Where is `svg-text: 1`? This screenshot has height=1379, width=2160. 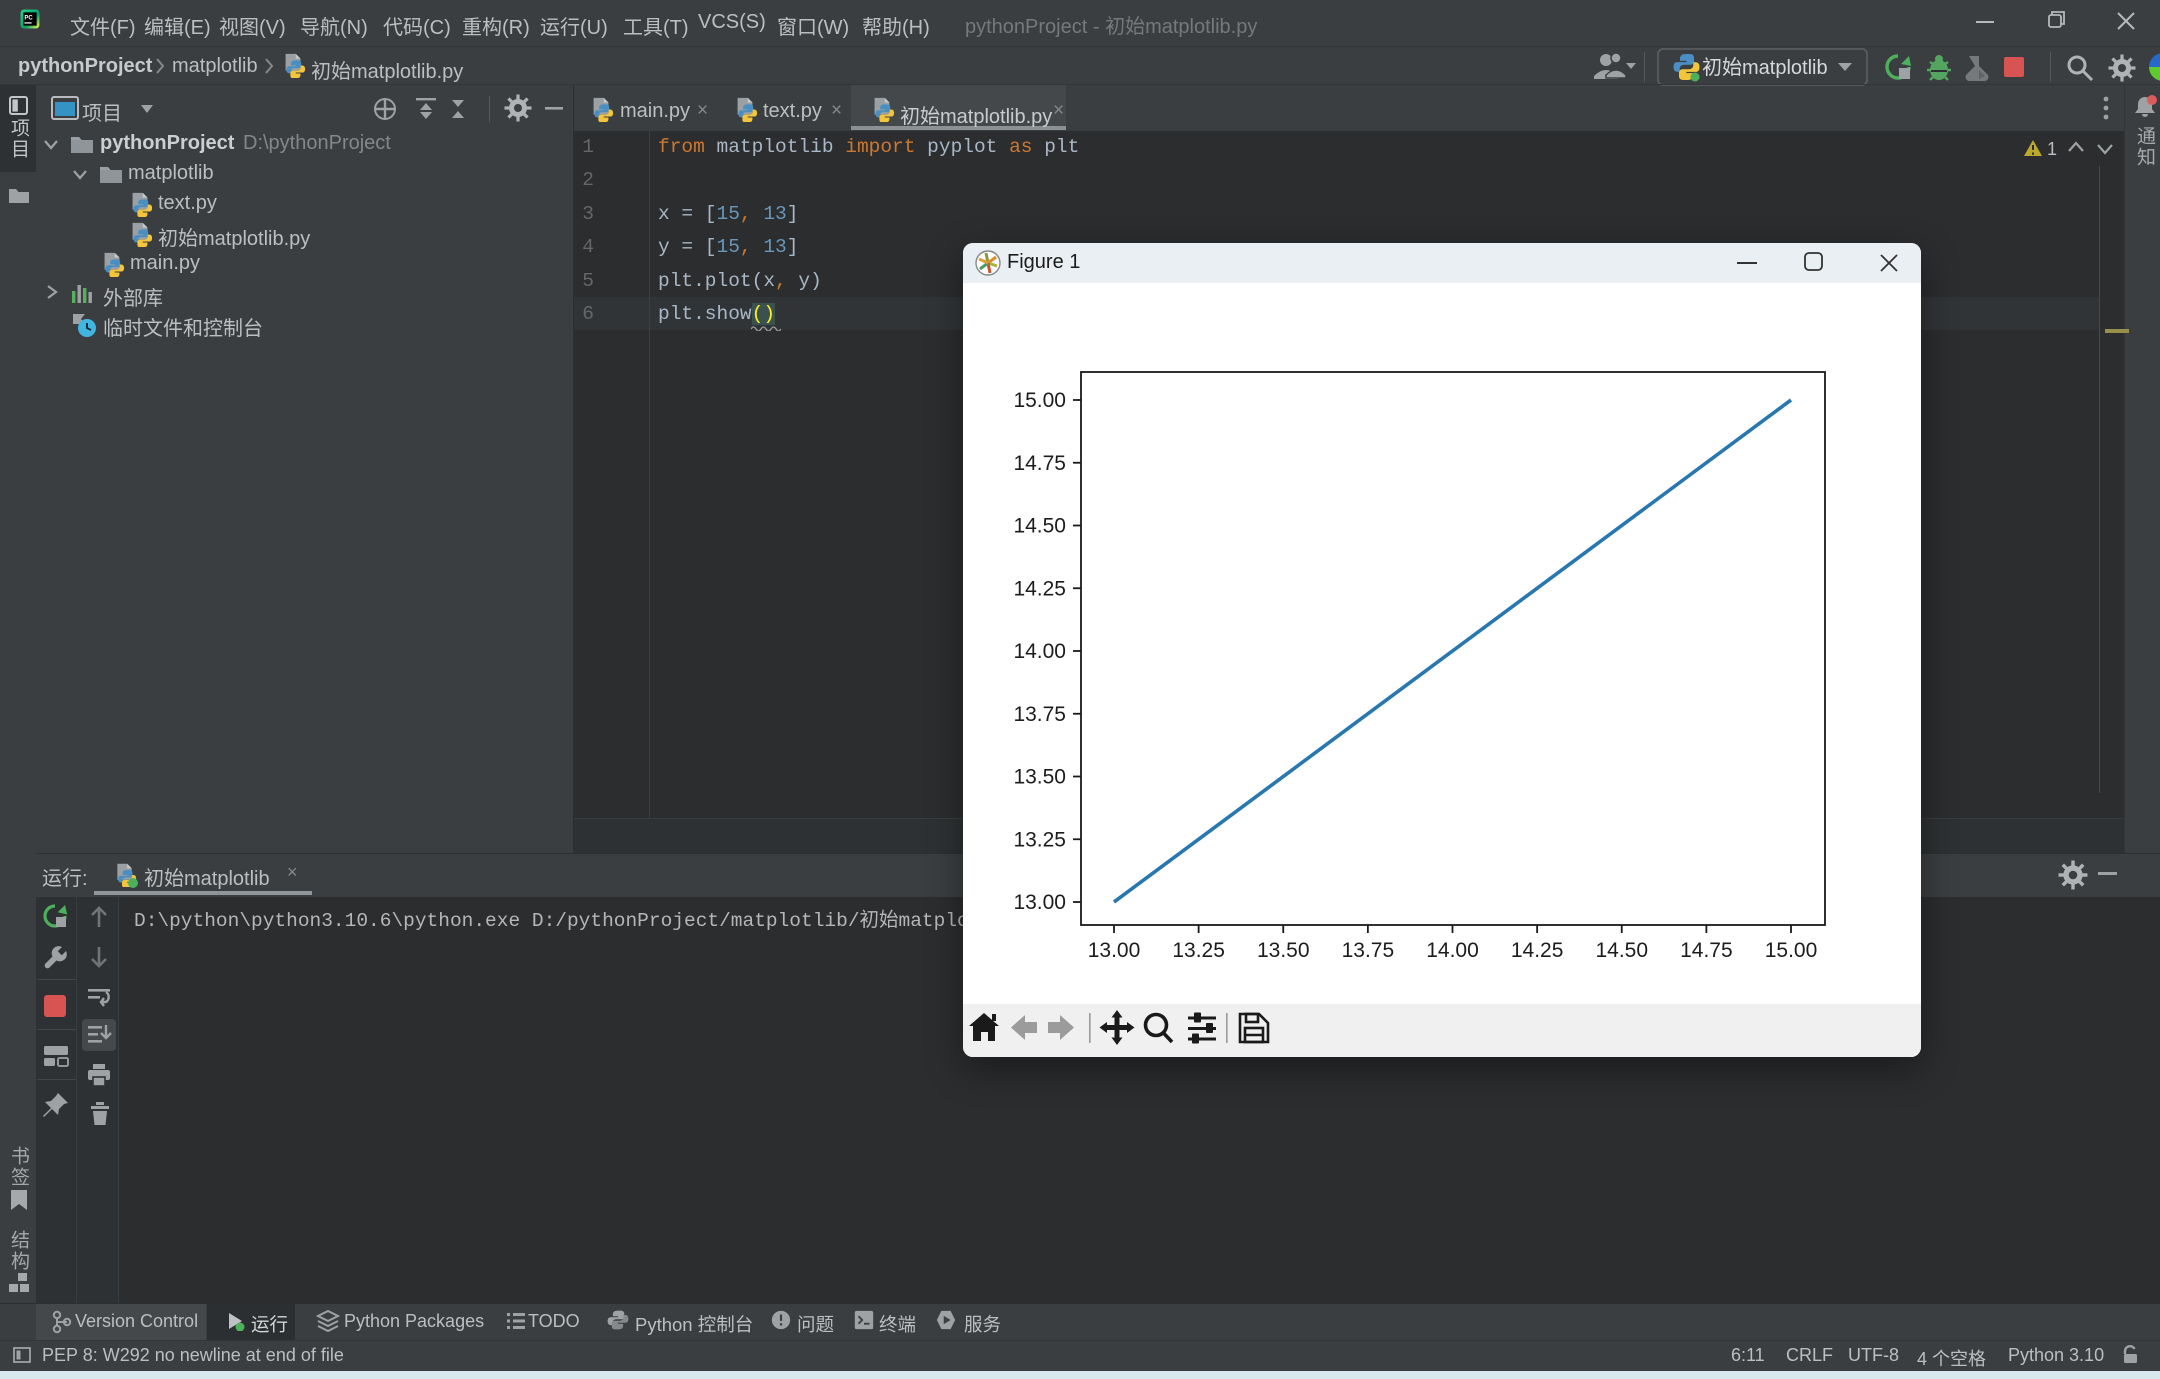 svg-text: 1 is located at coordinates (2052, 149).